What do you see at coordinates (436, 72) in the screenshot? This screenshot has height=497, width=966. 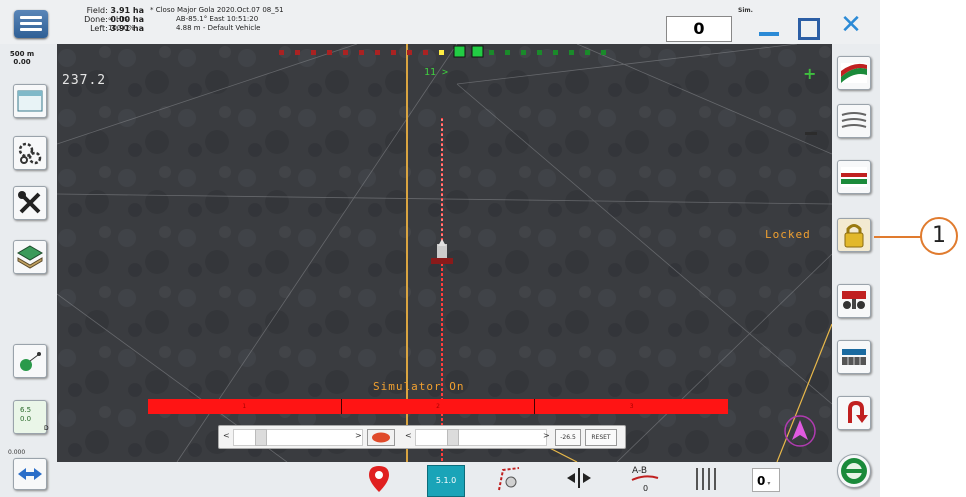 I see `guidance-number: 11 >` at bounding box center [436, 72].